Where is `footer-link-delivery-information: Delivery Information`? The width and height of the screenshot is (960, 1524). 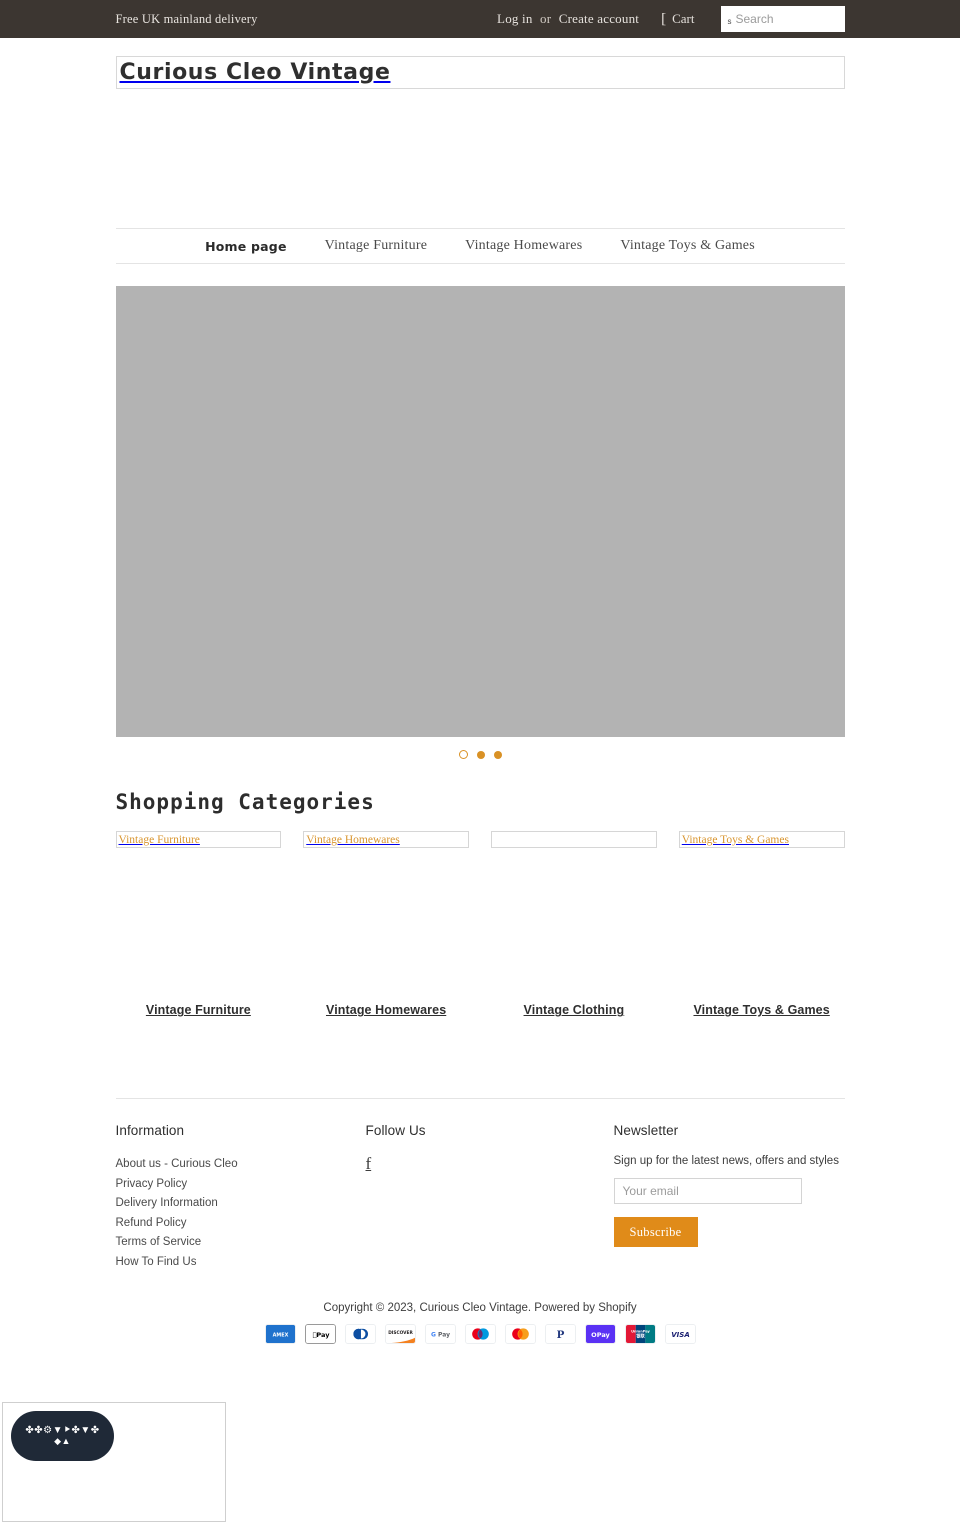 footer-link-delivery-information: Delivery Information is located at coordinates (241, 1204).